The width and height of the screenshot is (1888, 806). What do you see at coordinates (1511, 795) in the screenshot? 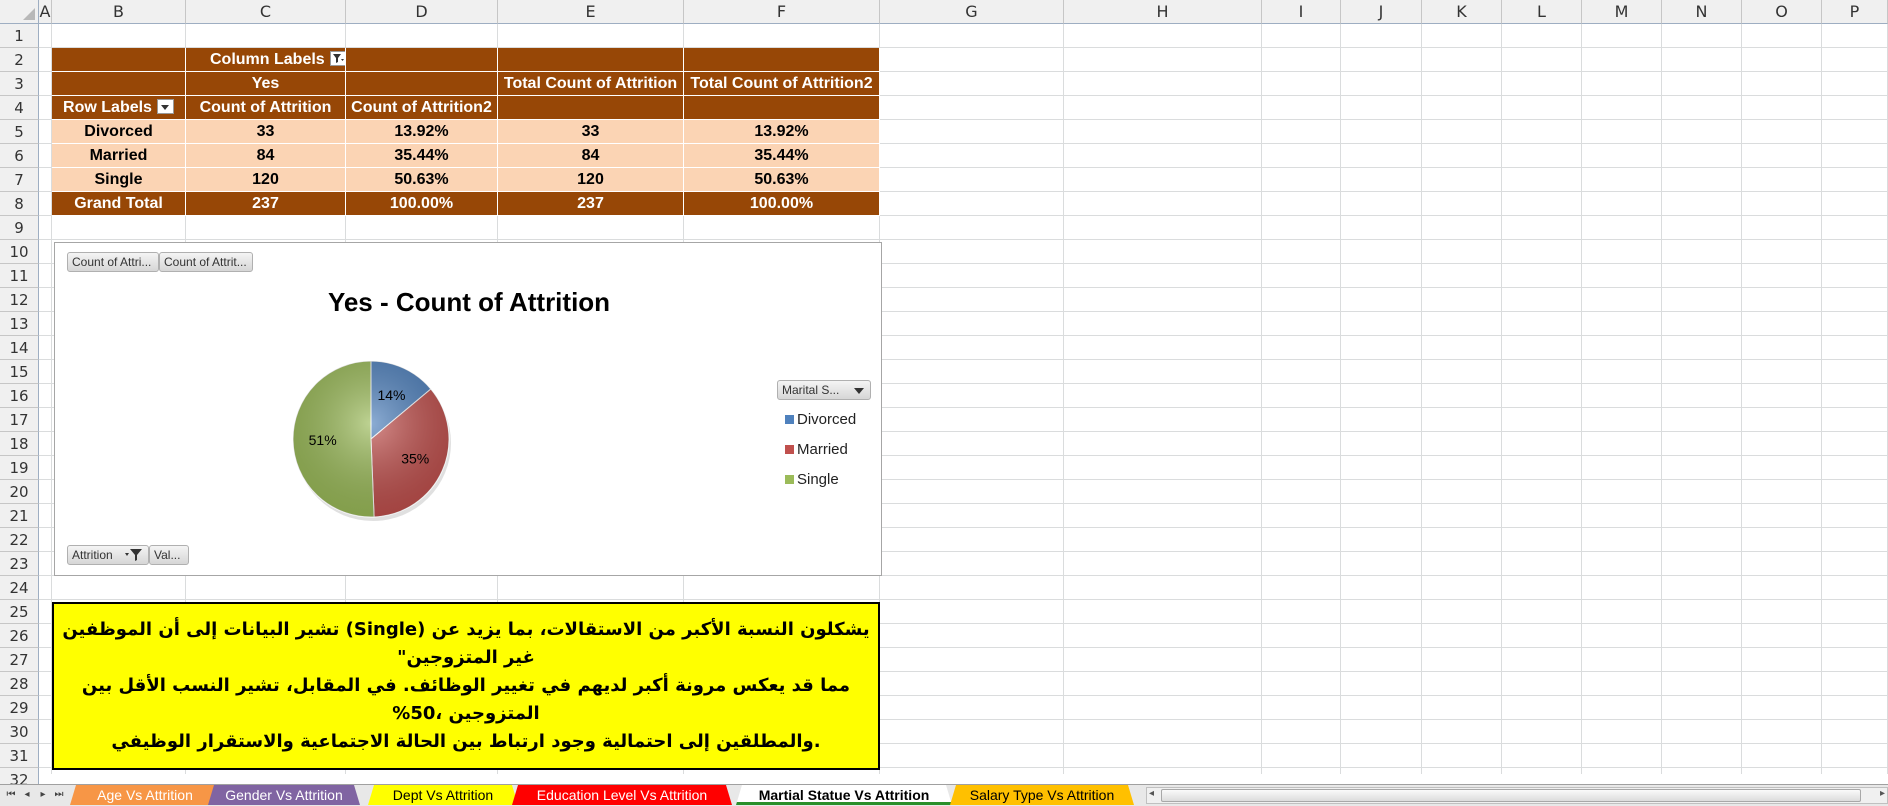
I see `horizontal-scroll-thumb` at bounding box center [1511, 795].